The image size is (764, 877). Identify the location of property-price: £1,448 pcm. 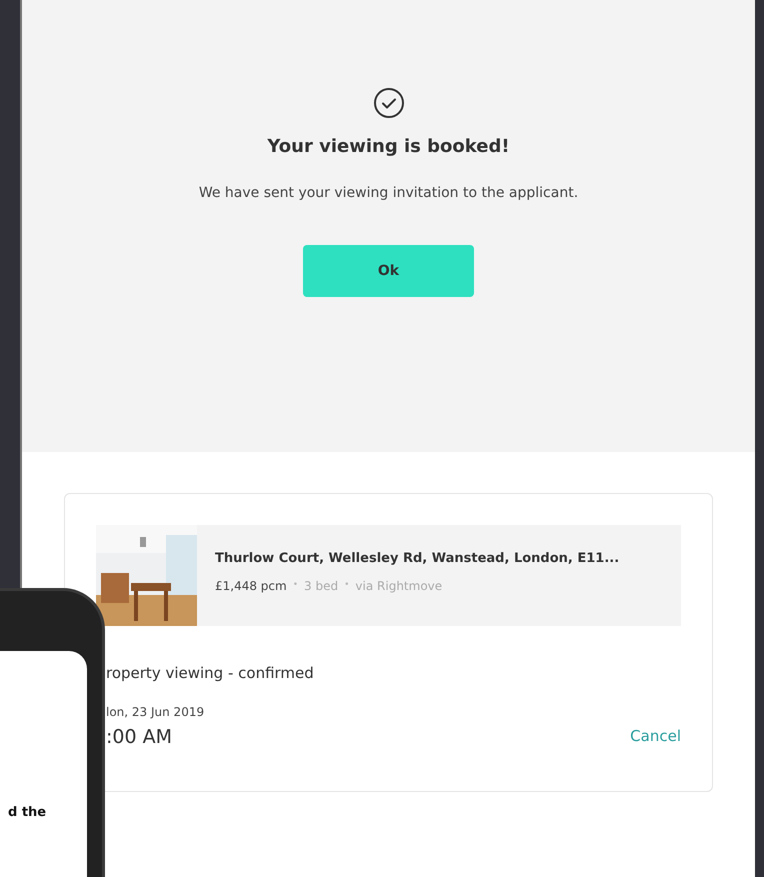
(251, 586).